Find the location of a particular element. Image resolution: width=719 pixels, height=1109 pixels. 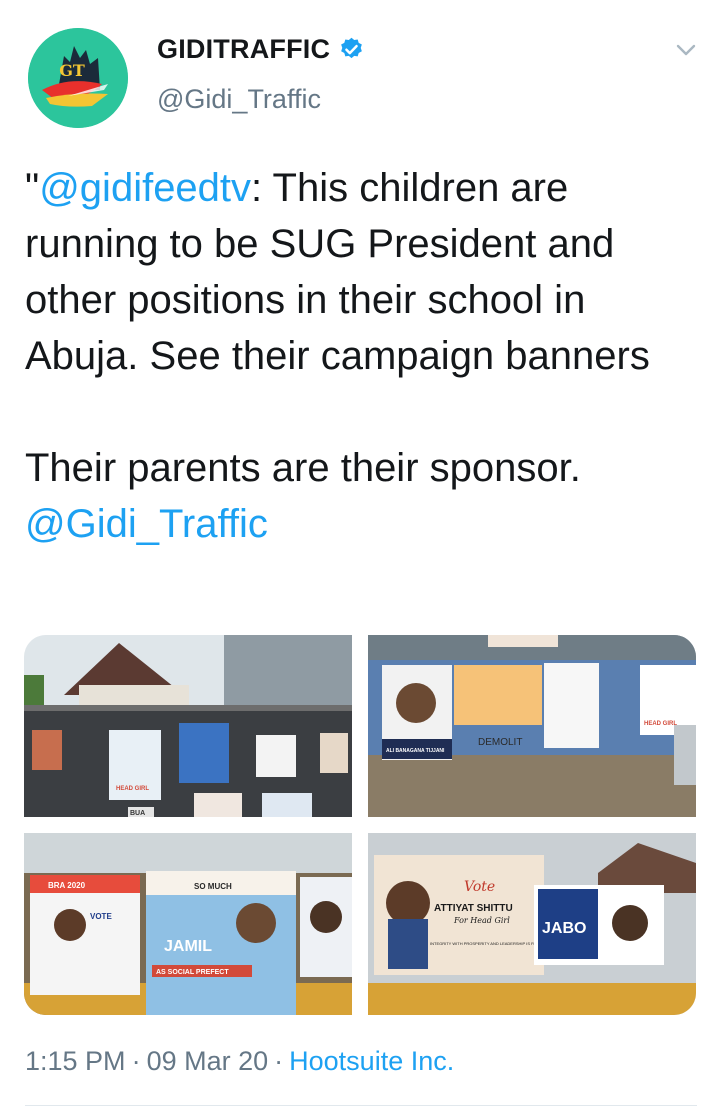

verified-badge-icon is located at coordinates (352, 48).